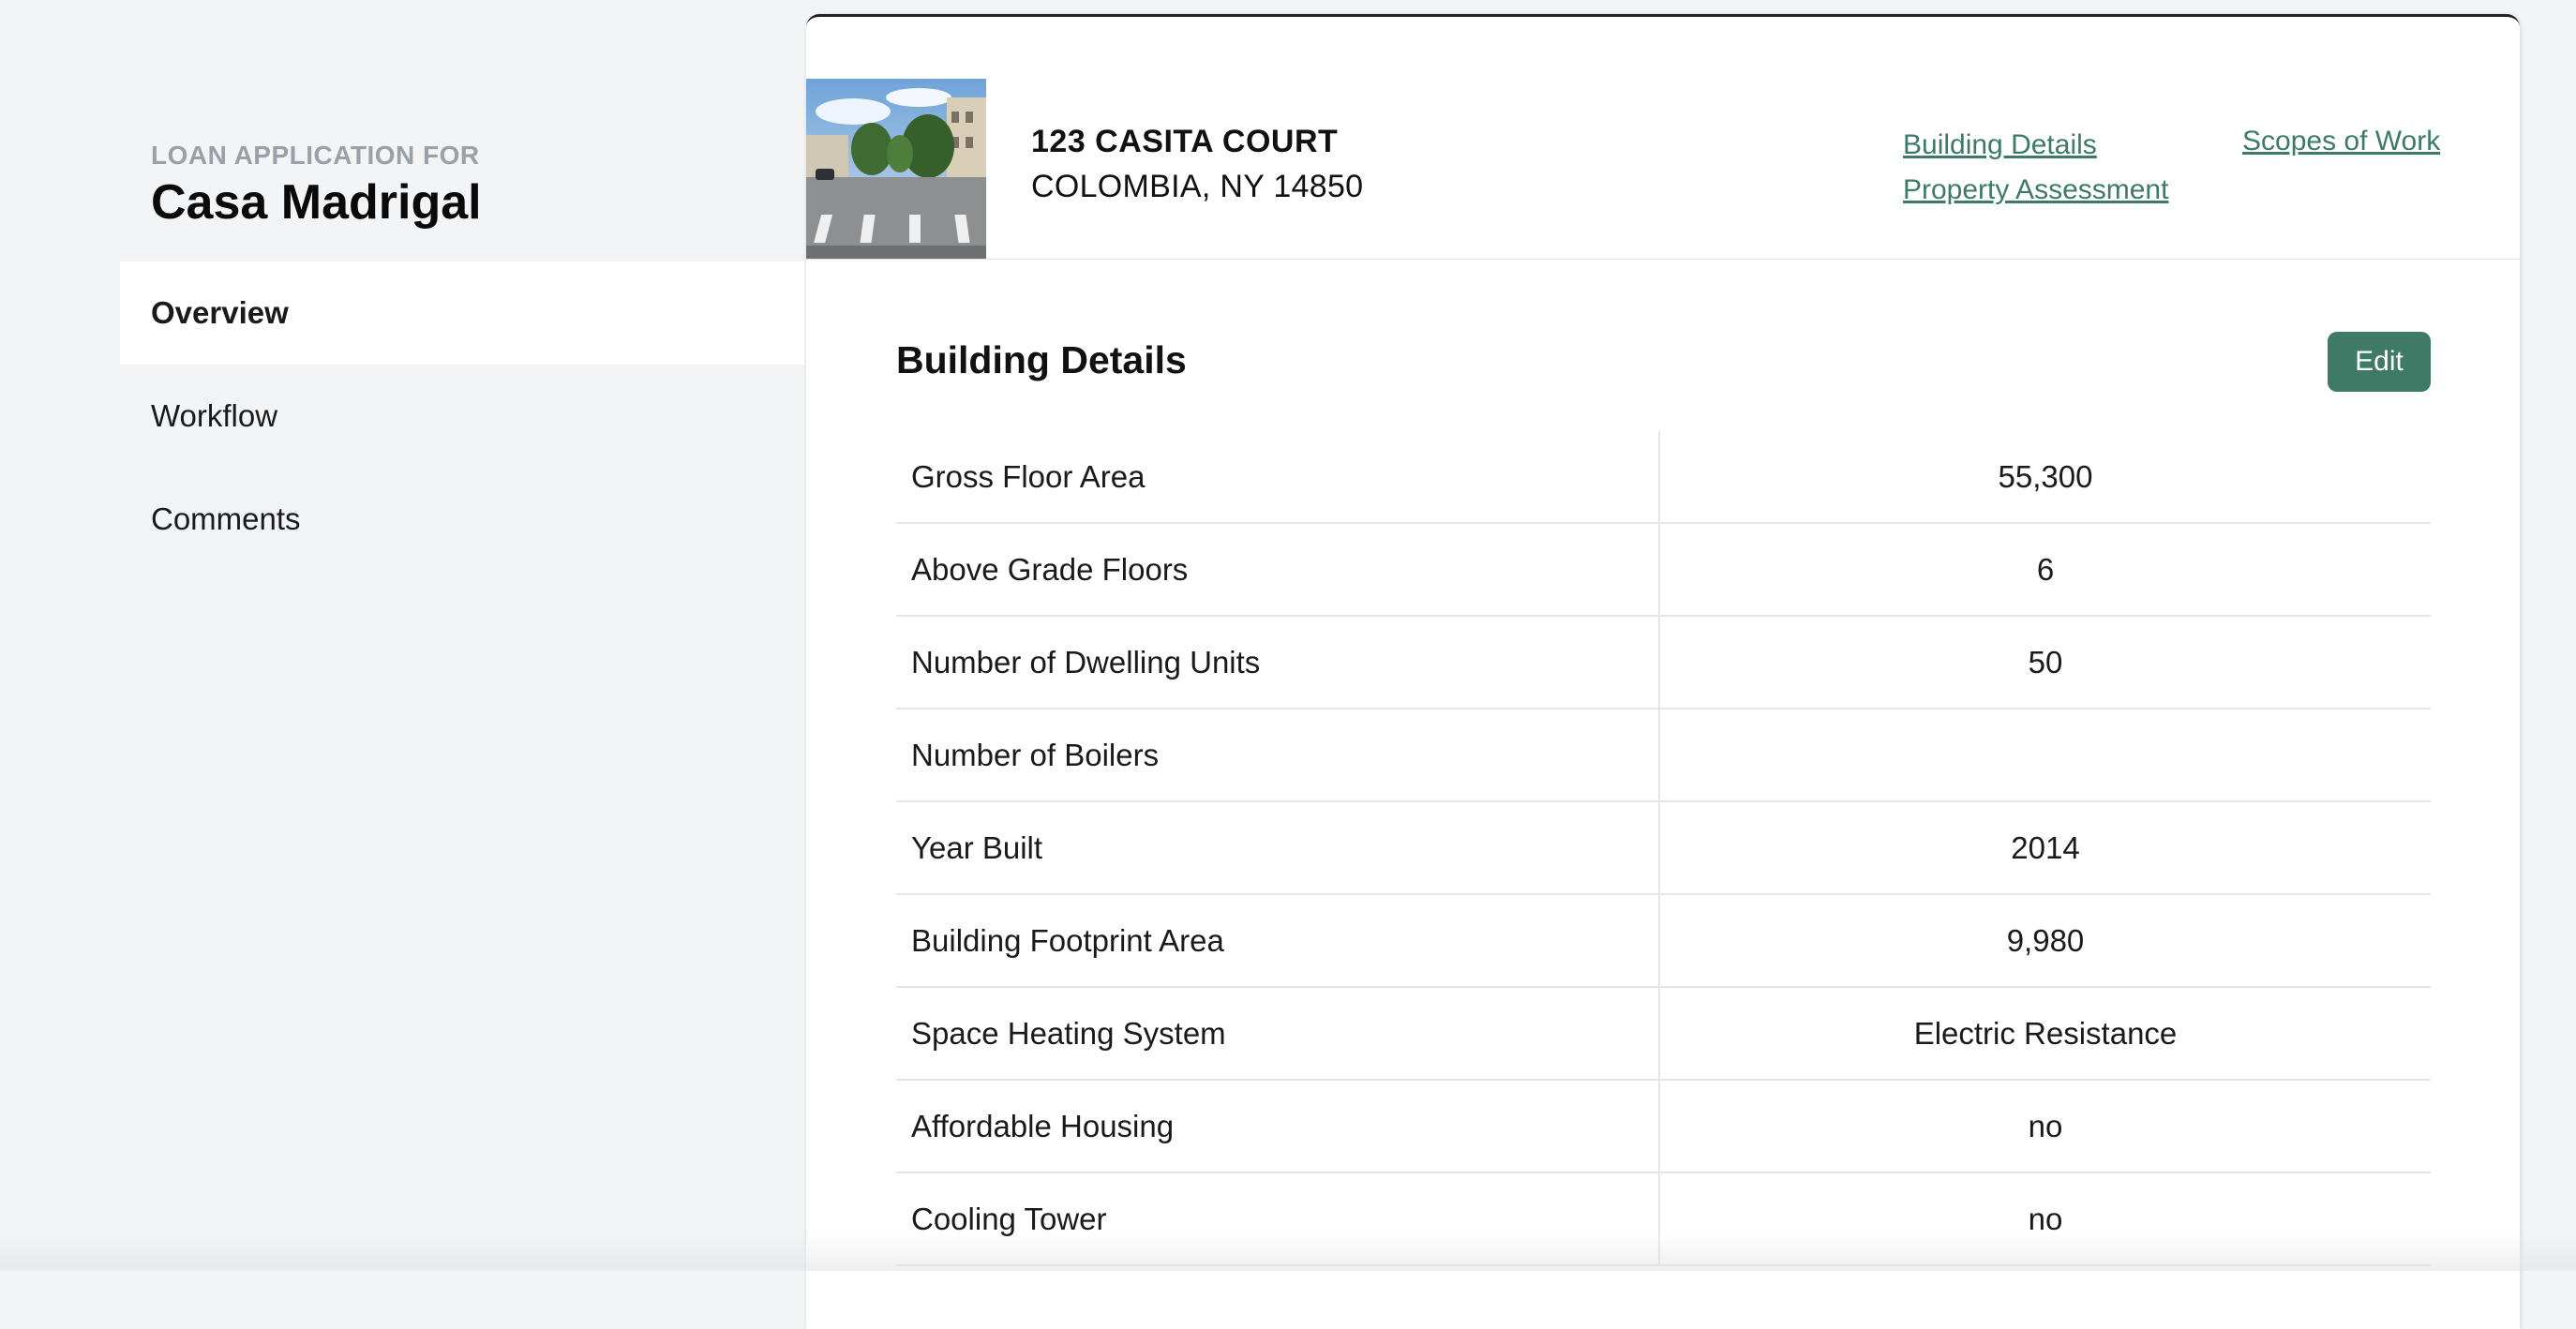 The image size is (2576, 1329). I want to click on row-label: Number of Dwelling Units, so click(1278, 662).